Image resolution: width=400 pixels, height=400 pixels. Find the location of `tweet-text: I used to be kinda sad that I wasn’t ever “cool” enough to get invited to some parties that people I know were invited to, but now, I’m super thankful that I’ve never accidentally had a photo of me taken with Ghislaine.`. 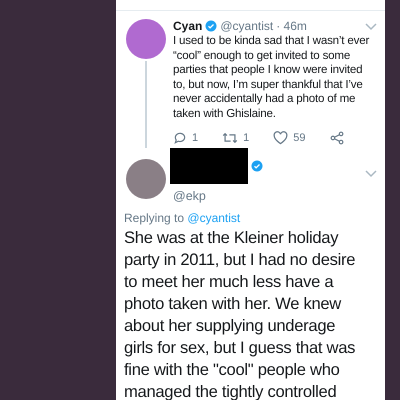

tweet-text: I used to be kinda sad that I wasn’t ever “cool” enough to get invited to some parties that people I know were invited to, but now, I’m super thankful that I’ve never accidentally had a photo of me taken with Ghislaine. is located at coordinates (271, 78).